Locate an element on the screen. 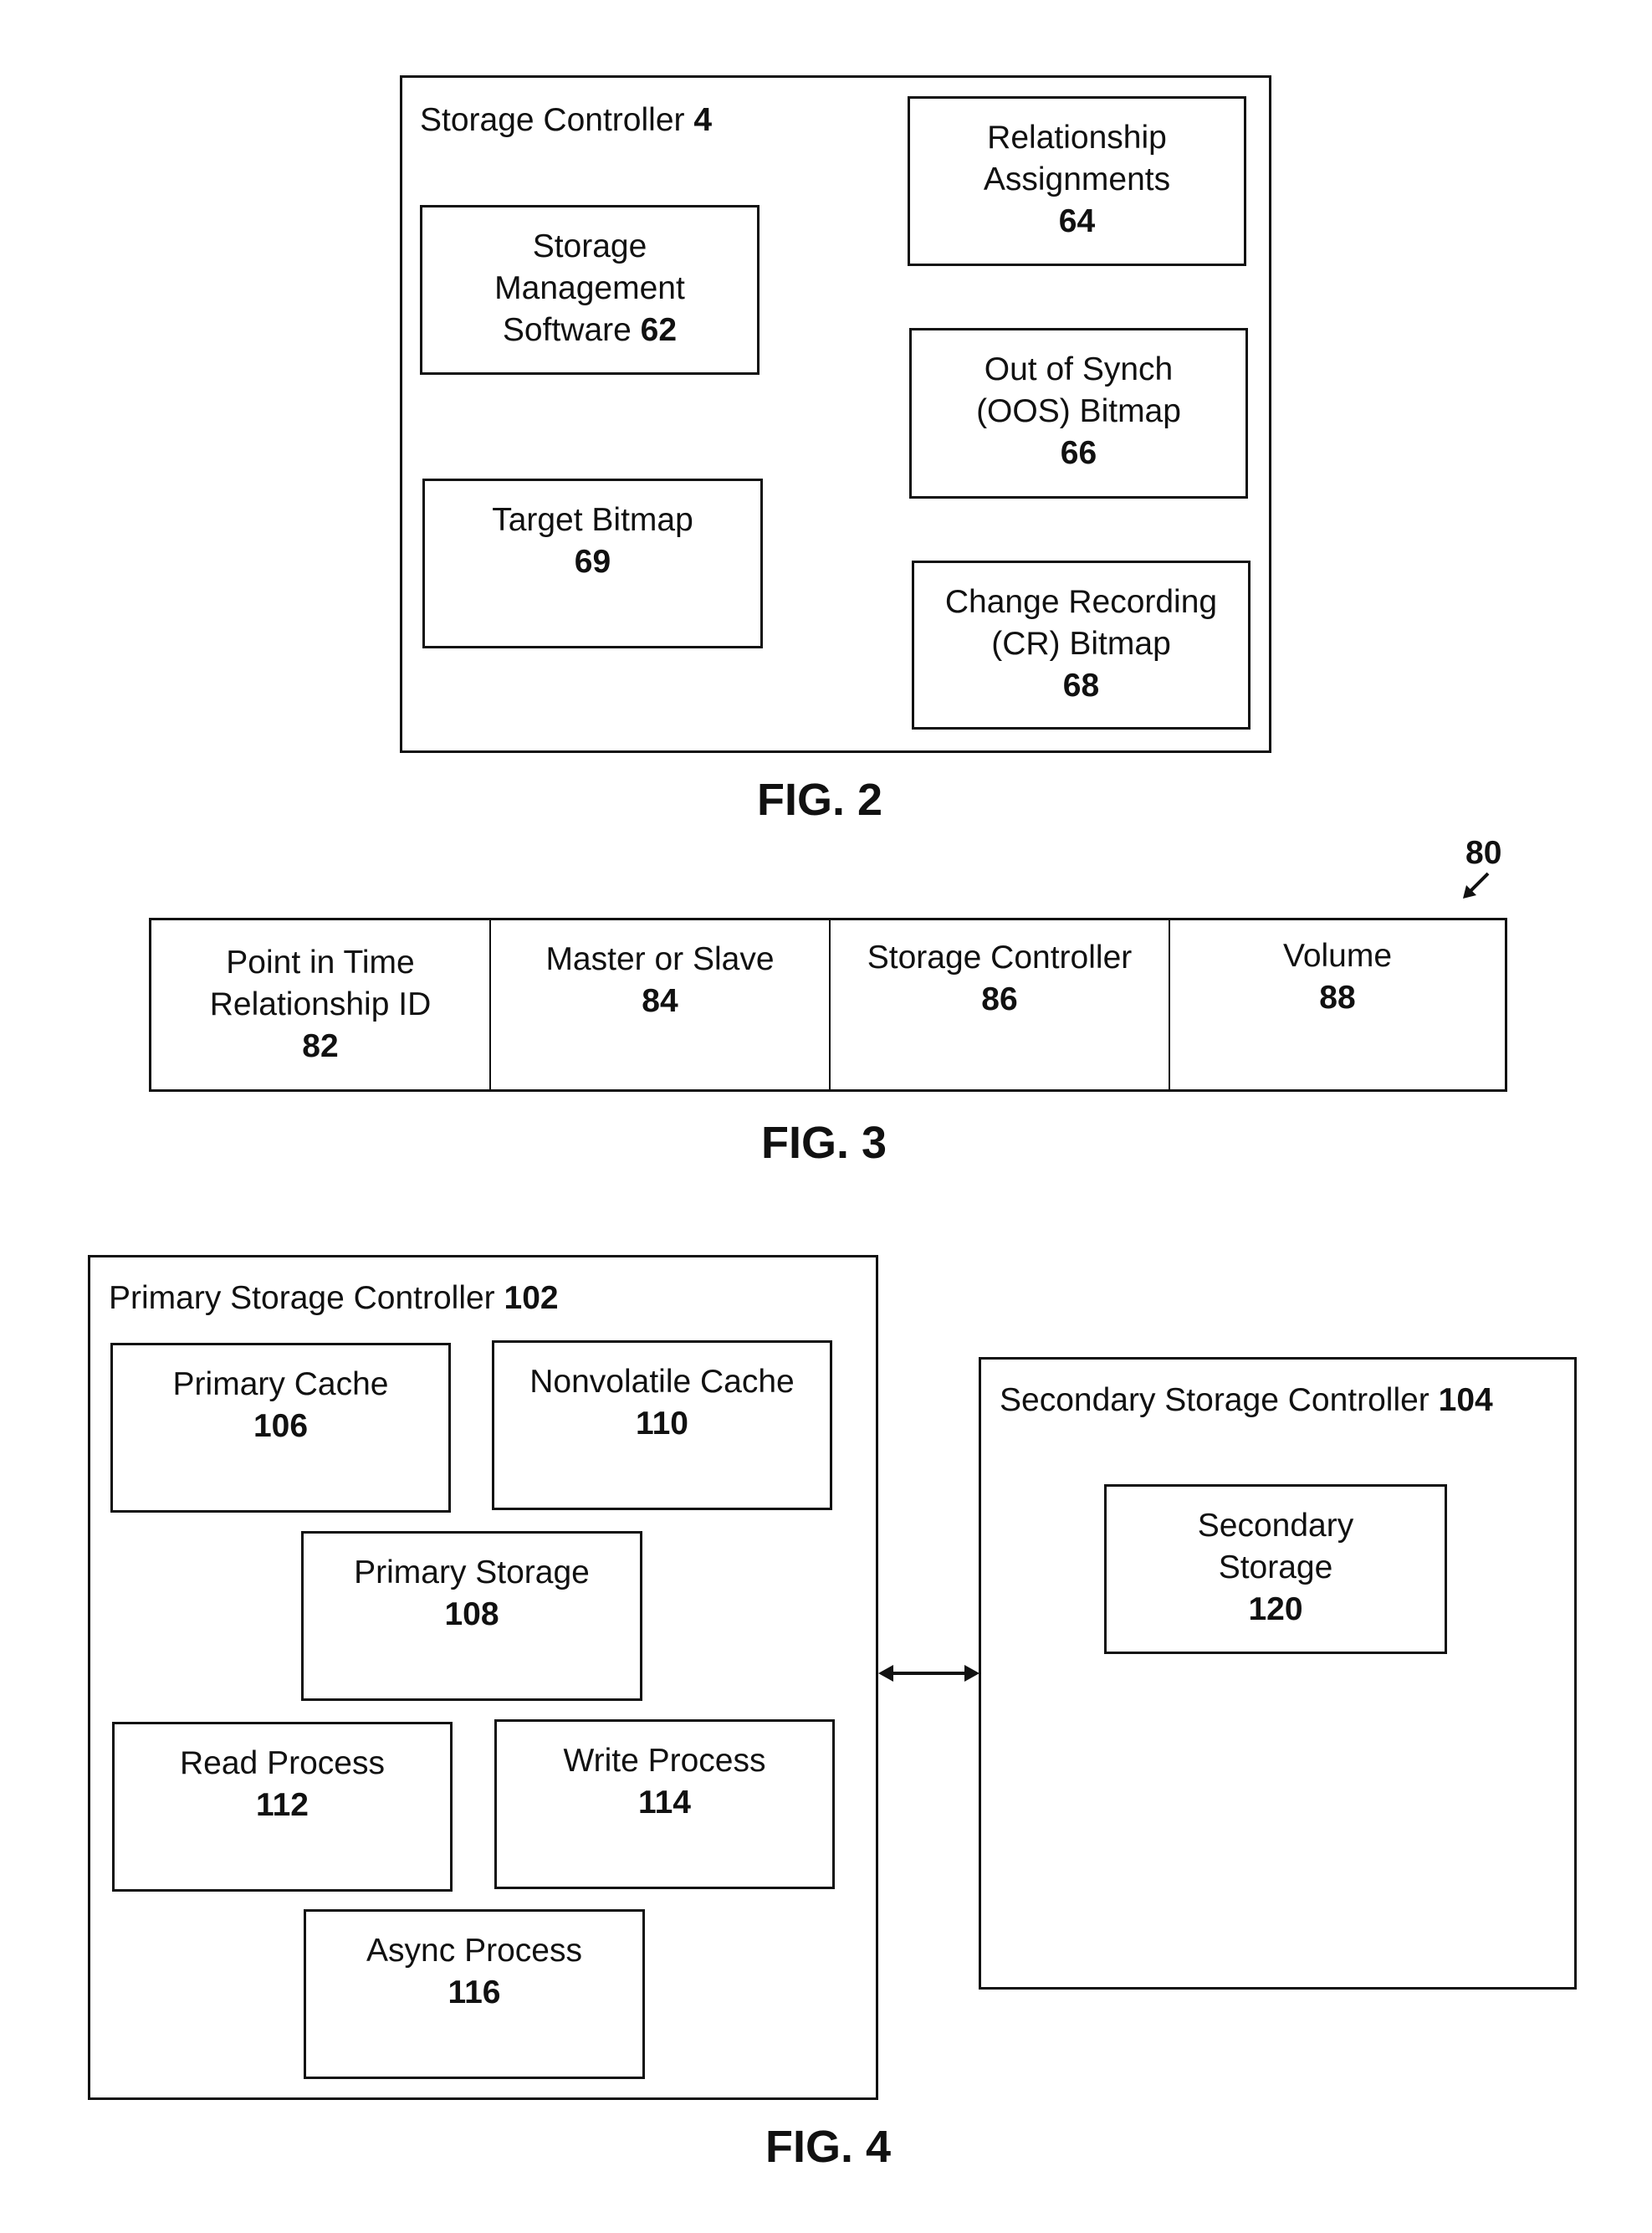  box-line: (CR) Bitmap is located at coordinates (1081, 644).